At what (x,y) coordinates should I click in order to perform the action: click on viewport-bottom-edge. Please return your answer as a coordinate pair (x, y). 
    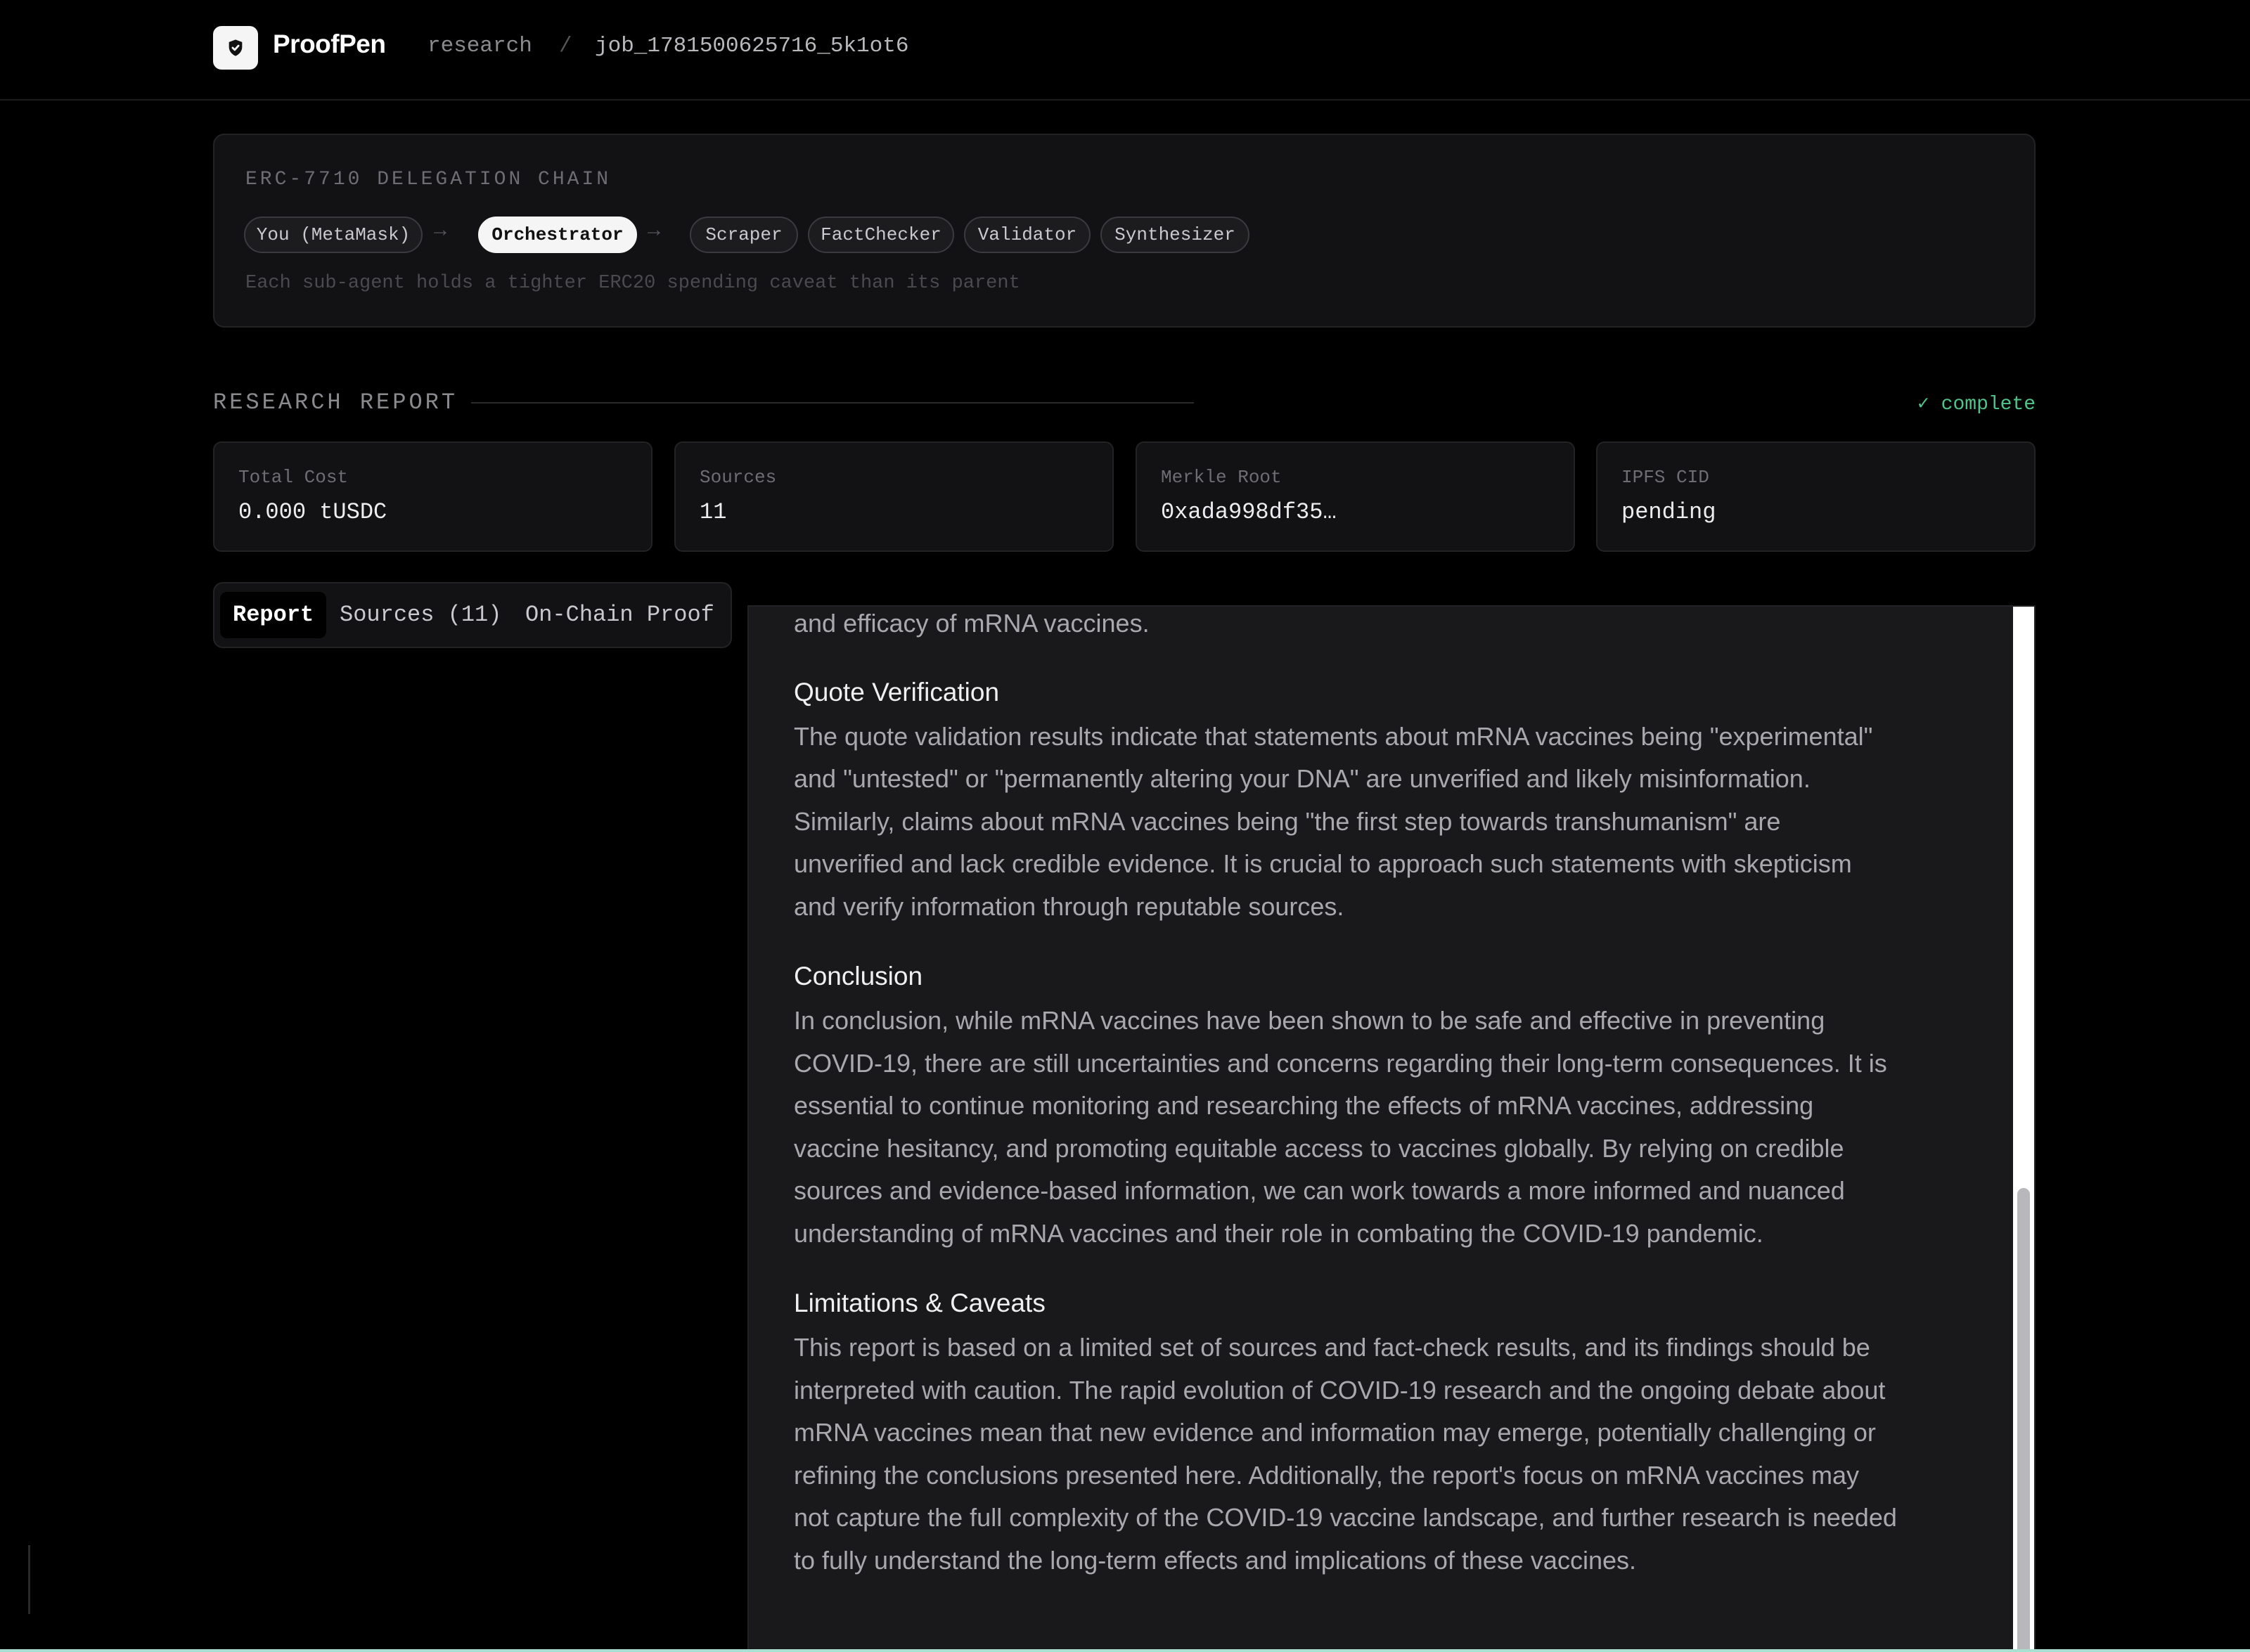
    Looking at the image, I should click on (1125, 1650).